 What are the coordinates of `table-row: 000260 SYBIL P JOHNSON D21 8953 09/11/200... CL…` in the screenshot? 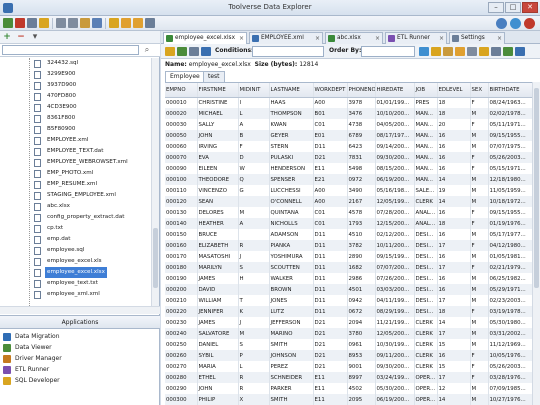 It's located at (352, 355).